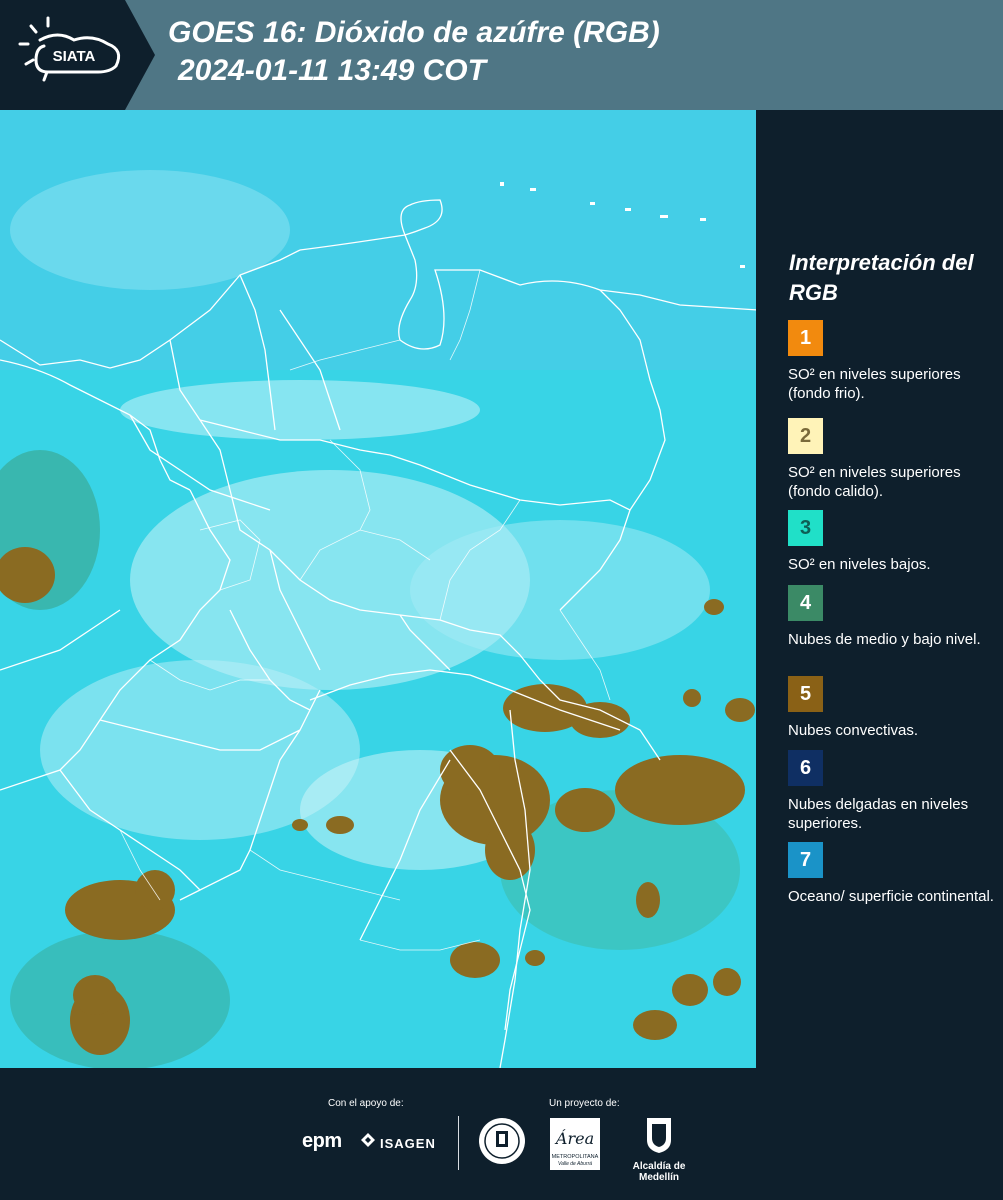 The height and width of the screenshot is (1200, 1003). I want to click on legend-swatch: 1, so click(805, 338).